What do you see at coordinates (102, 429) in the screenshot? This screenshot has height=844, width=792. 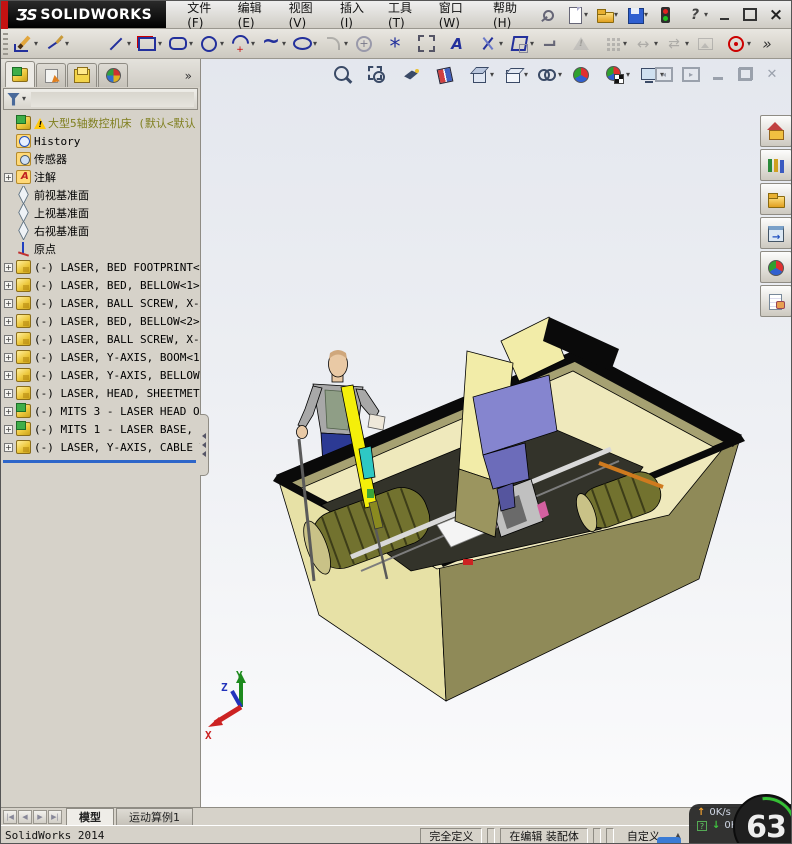 I see `tree-row: + (-) MITS 1 - LASER BASE, F` at bounding box center [102, 429].